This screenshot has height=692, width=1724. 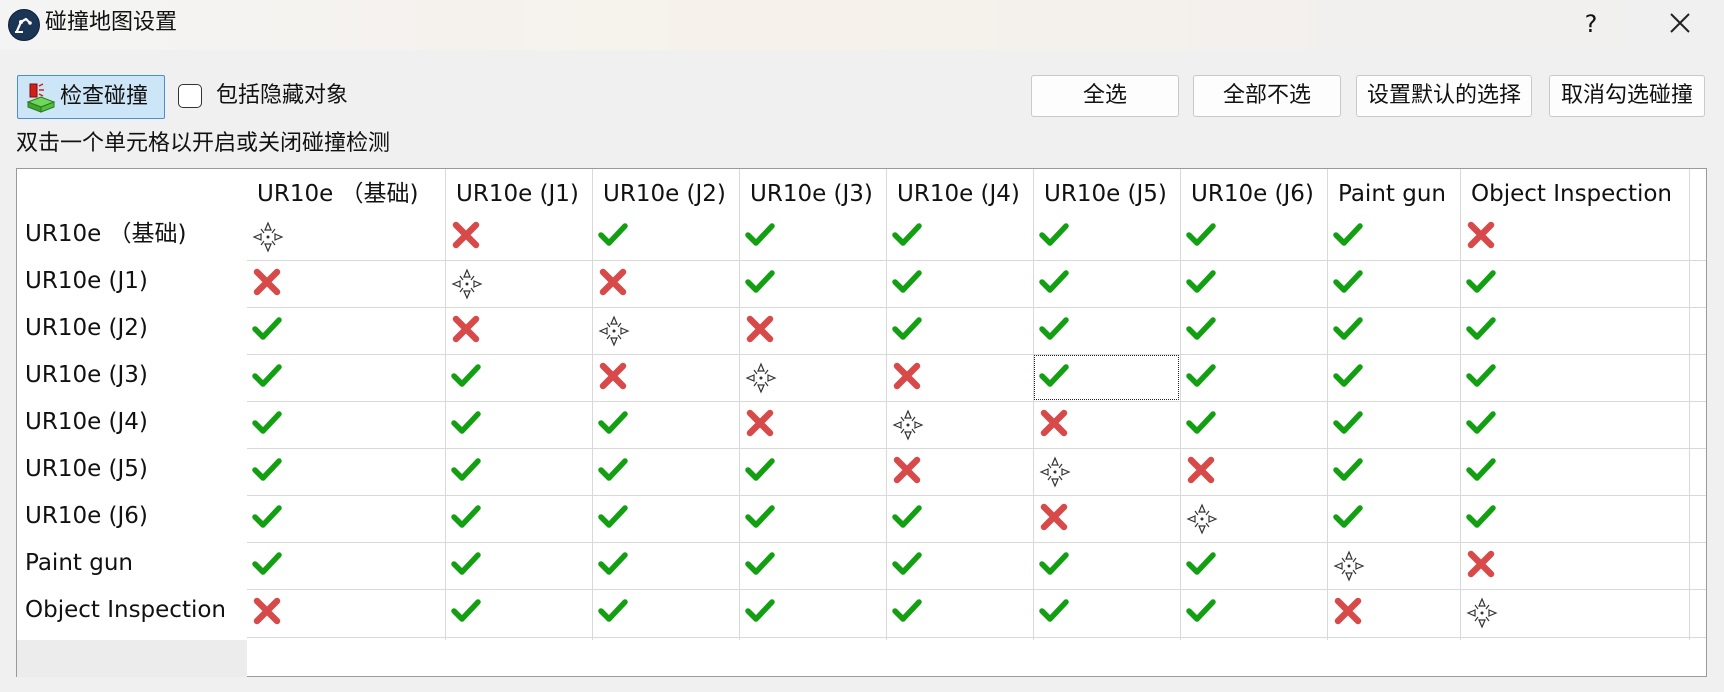 What do you see at coordinates (1680, 24) in the screenshot?
I see `close-button` at bounding box center [1680, 24].